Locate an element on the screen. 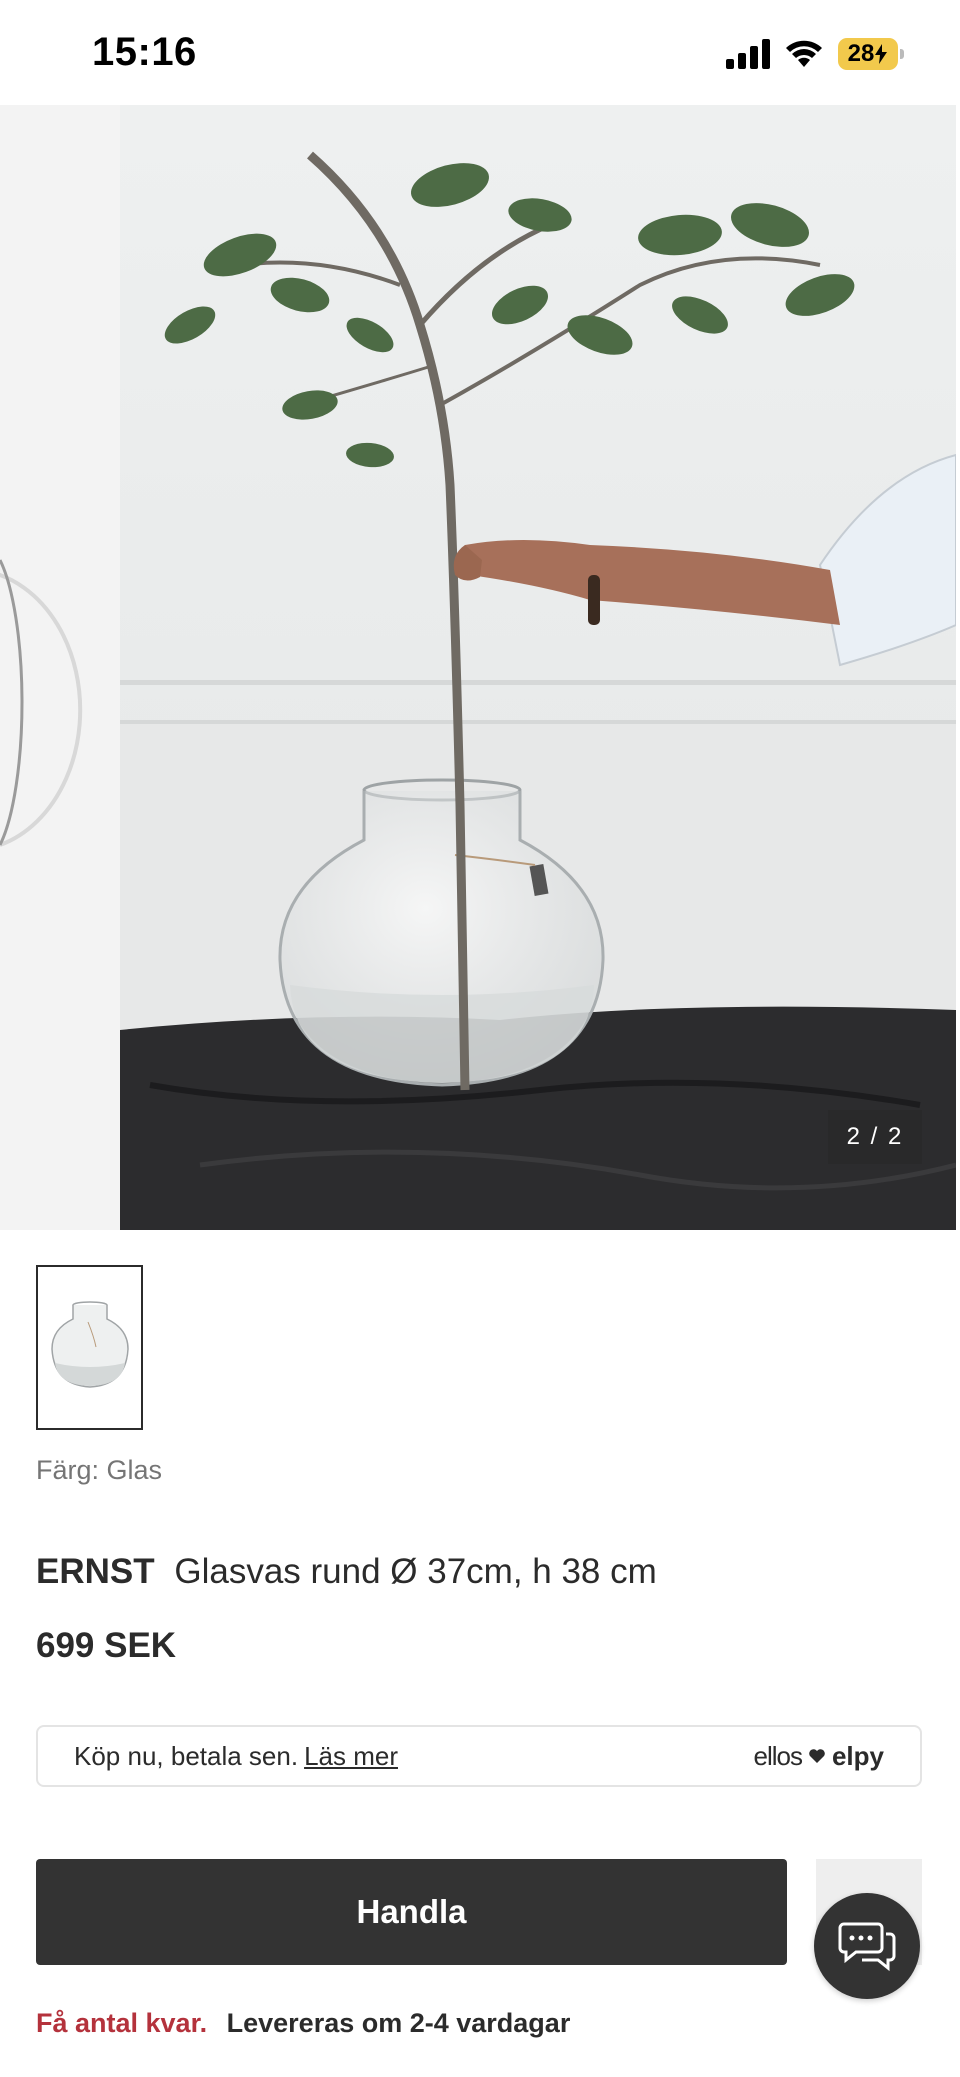  ellos-elpy-logo: ellos elpy is located at coordinates (818, 1756).